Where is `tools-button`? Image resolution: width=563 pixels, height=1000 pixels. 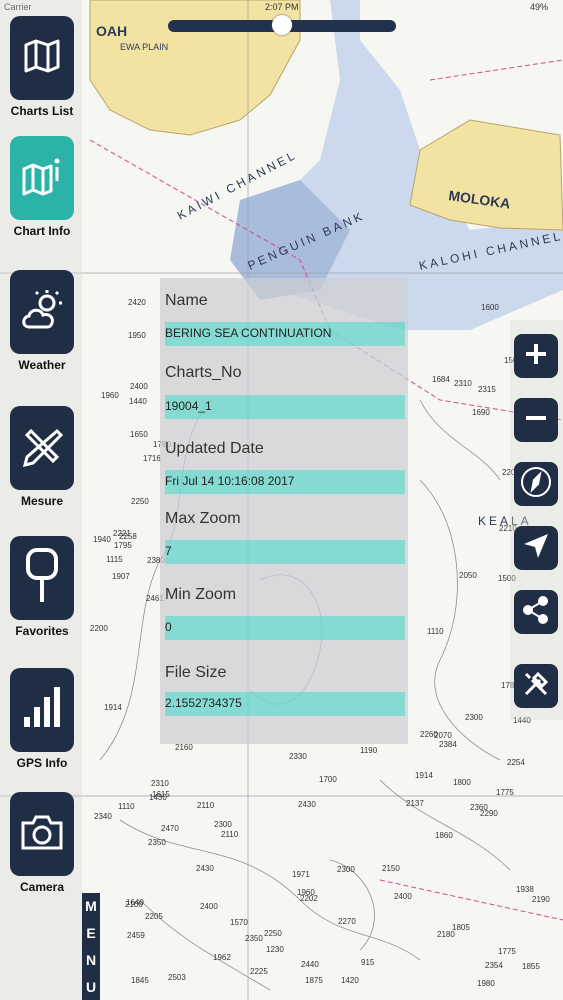
tools-button is located at coordinates (536, 686).